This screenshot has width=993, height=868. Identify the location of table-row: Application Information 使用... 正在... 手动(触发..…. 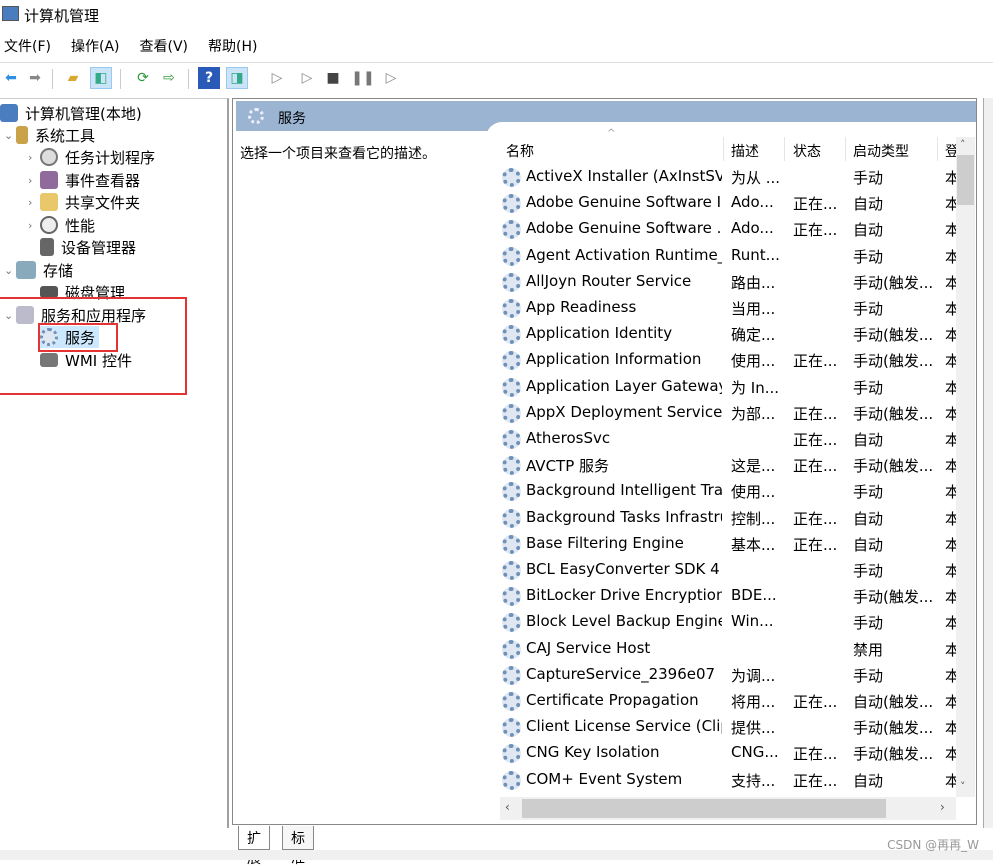
(728, 360).